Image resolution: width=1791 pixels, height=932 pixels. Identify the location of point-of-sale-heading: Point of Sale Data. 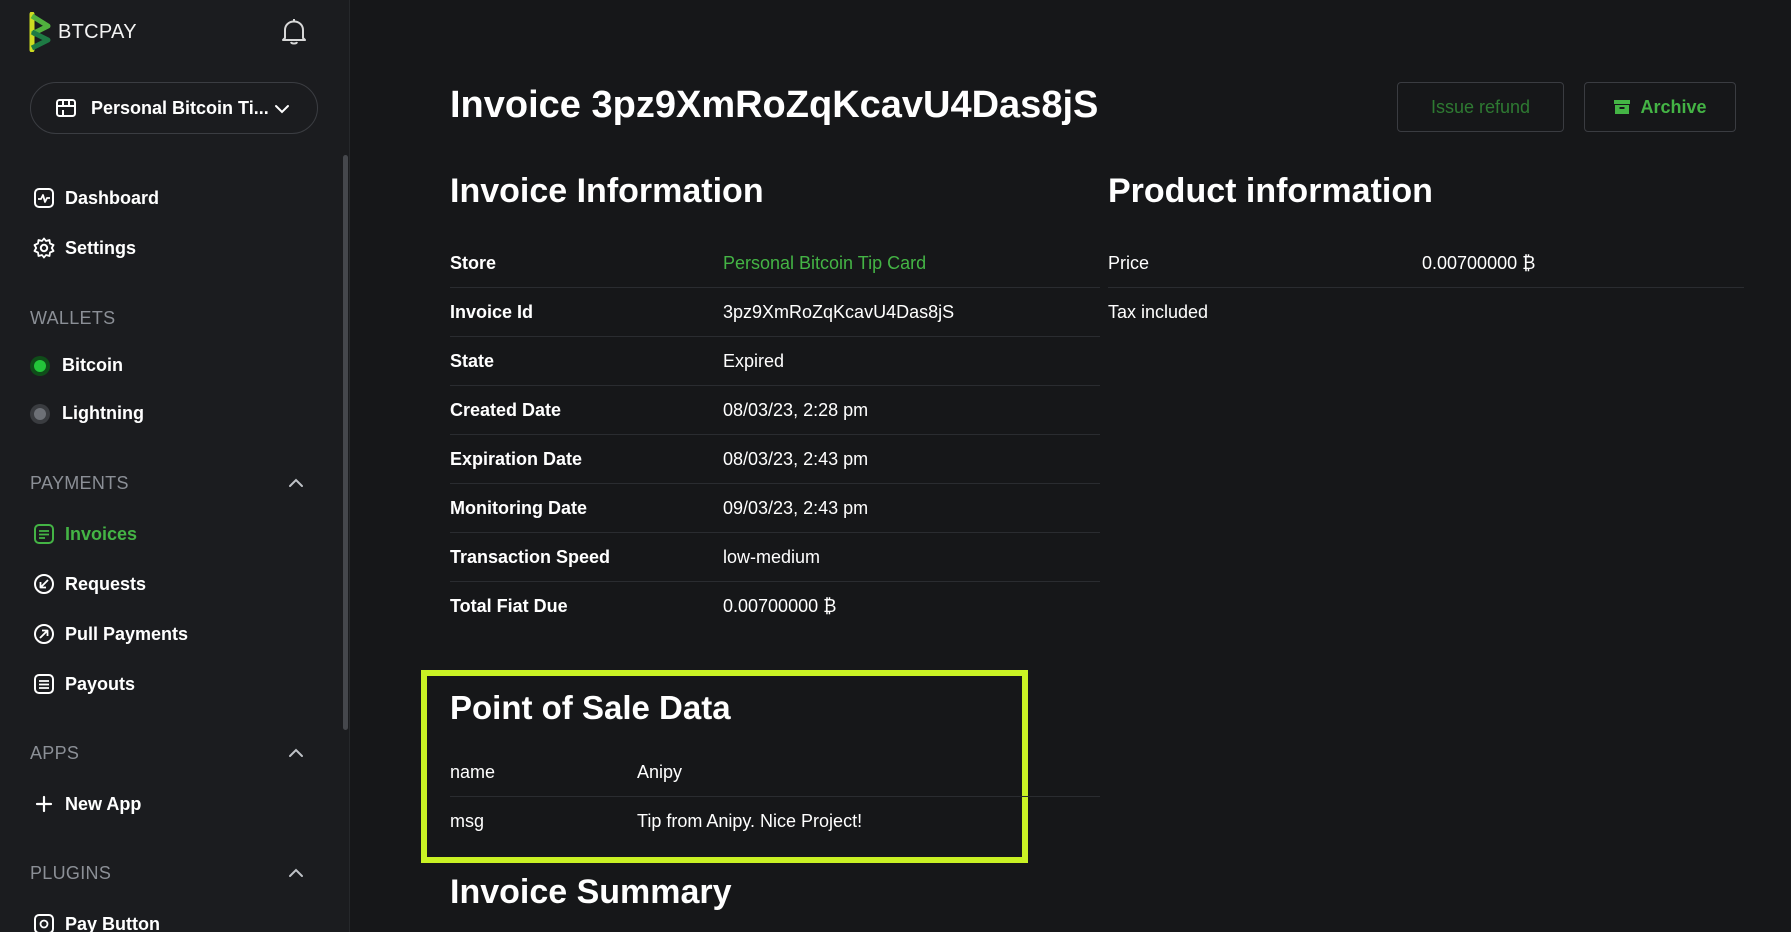
(590, 707).